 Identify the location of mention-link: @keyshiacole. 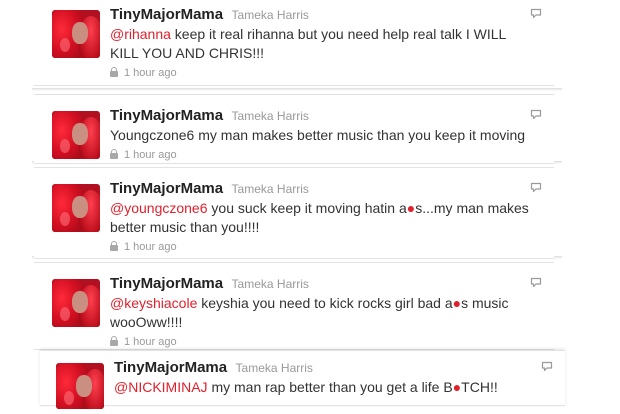
(153, 303).